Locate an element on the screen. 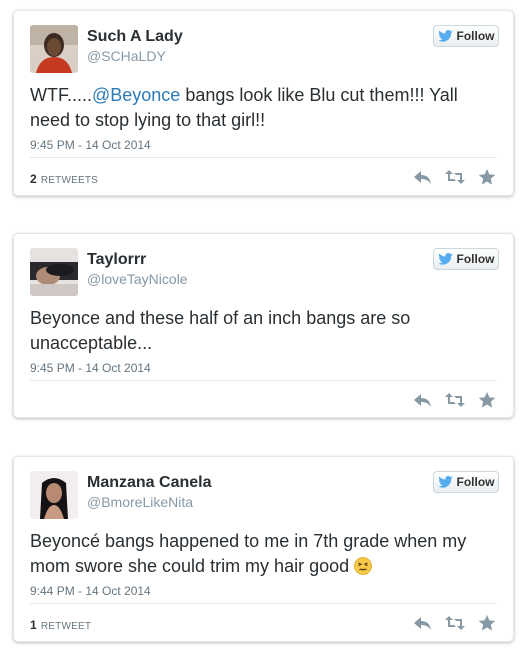 This screenshot has height=655, width=529. retweet-count-label: RETWEET is located at coordinates (66, 626).